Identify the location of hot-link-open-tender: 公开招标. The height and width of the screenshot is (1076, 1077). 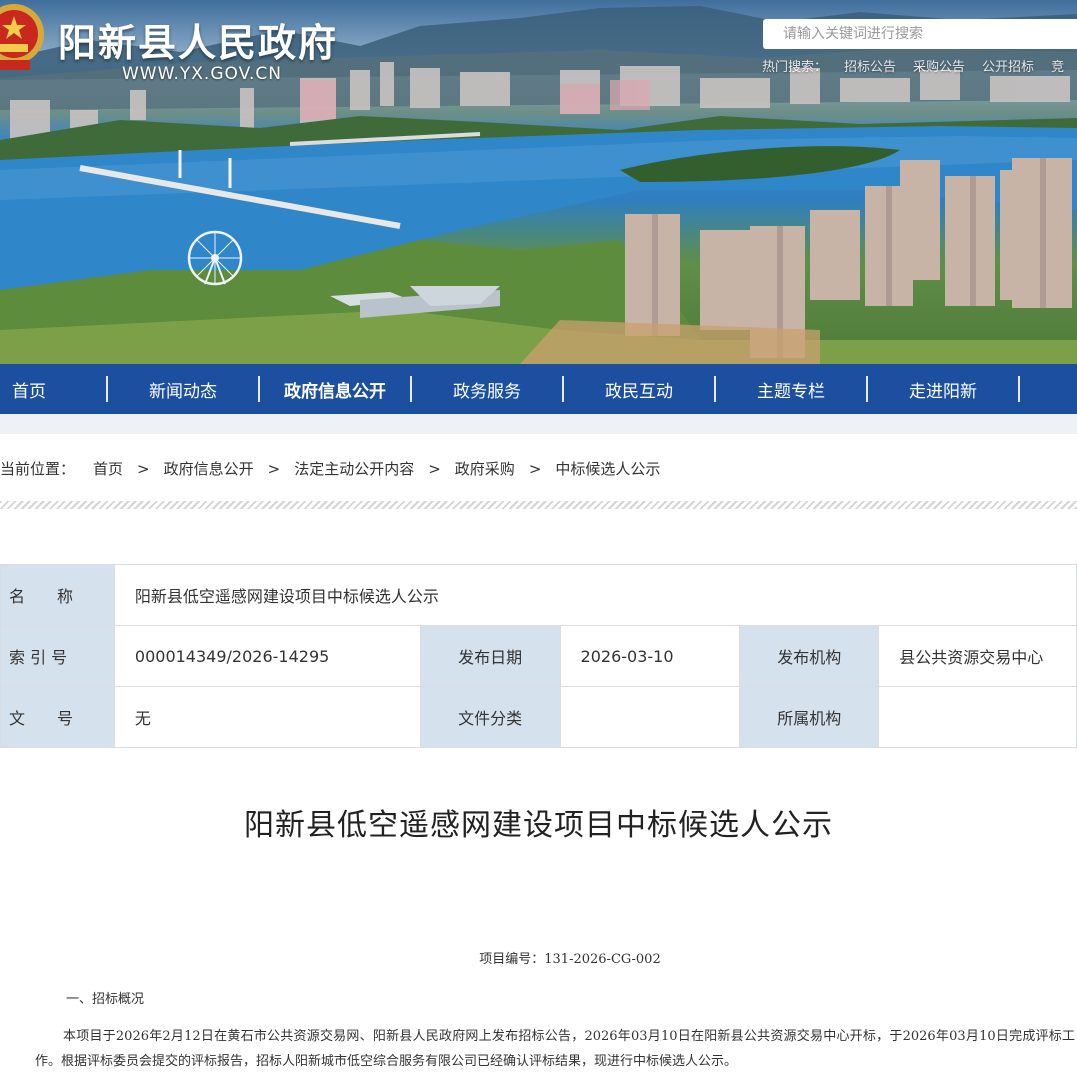
(1008, 65).